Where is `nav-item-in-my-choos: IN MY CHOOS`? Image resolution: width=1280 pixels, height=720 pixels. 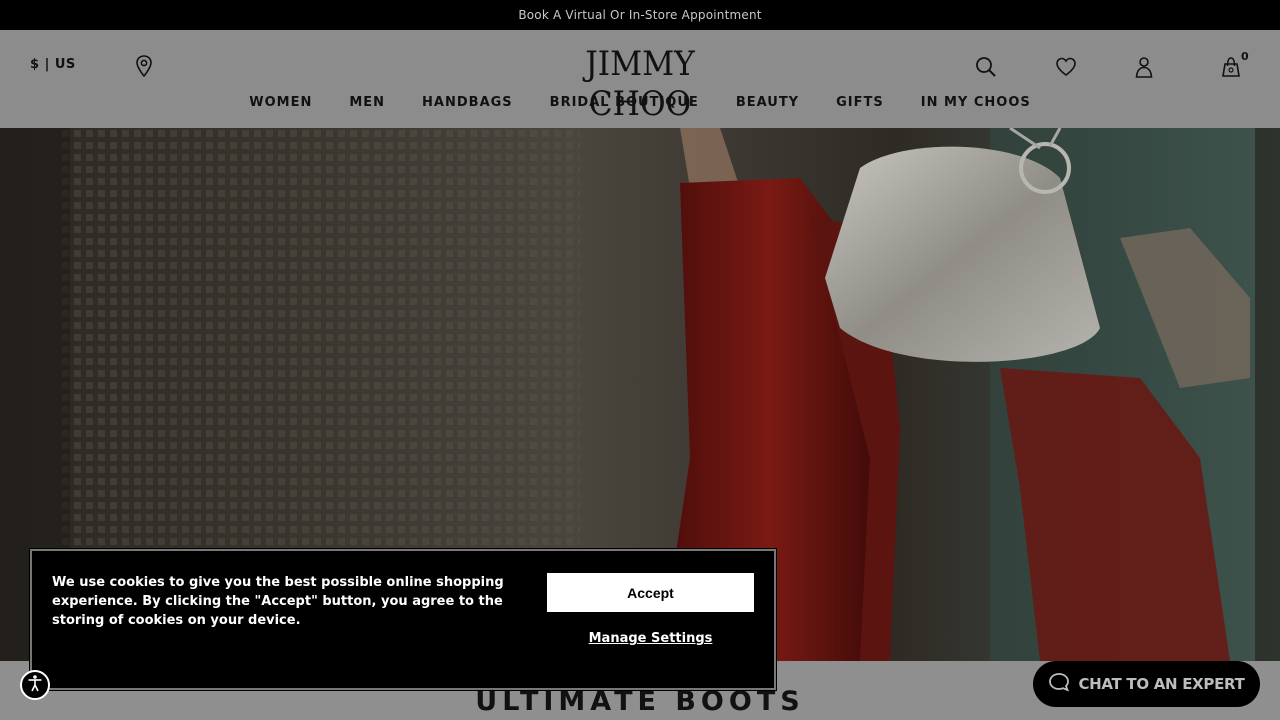
nav-item-in-my-choos: IN MY CHOOS is located at coordinates (975, 102).